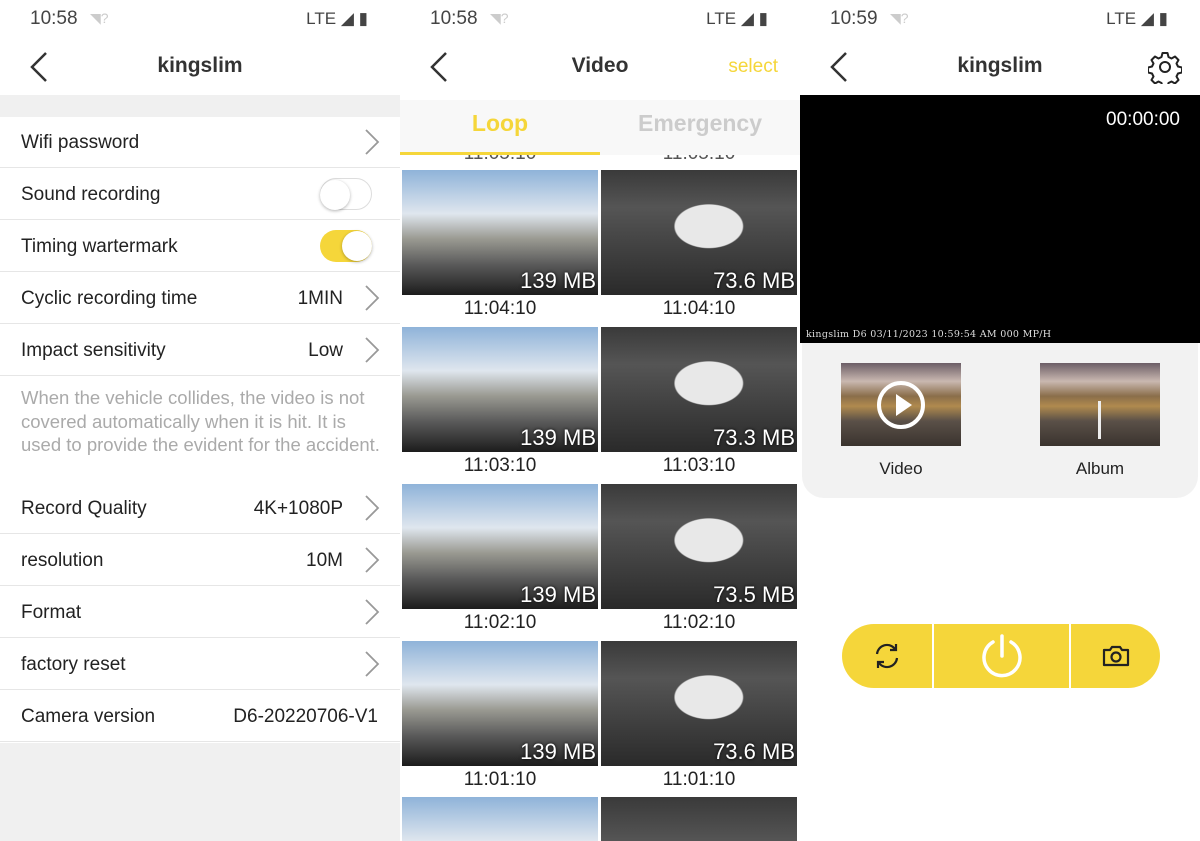 This screenshot has width=1200, height=841. I want to click on row-value: D6-20220706-V1, so click(305, 716).